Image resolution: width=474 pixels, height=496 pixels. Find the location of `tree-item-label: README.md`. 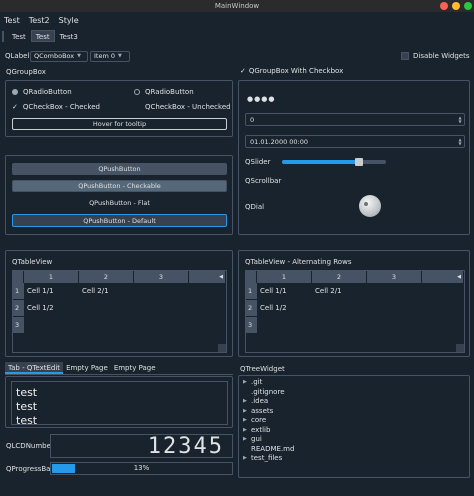

tree-item-label: README.md is located at coordinates (273, 448).